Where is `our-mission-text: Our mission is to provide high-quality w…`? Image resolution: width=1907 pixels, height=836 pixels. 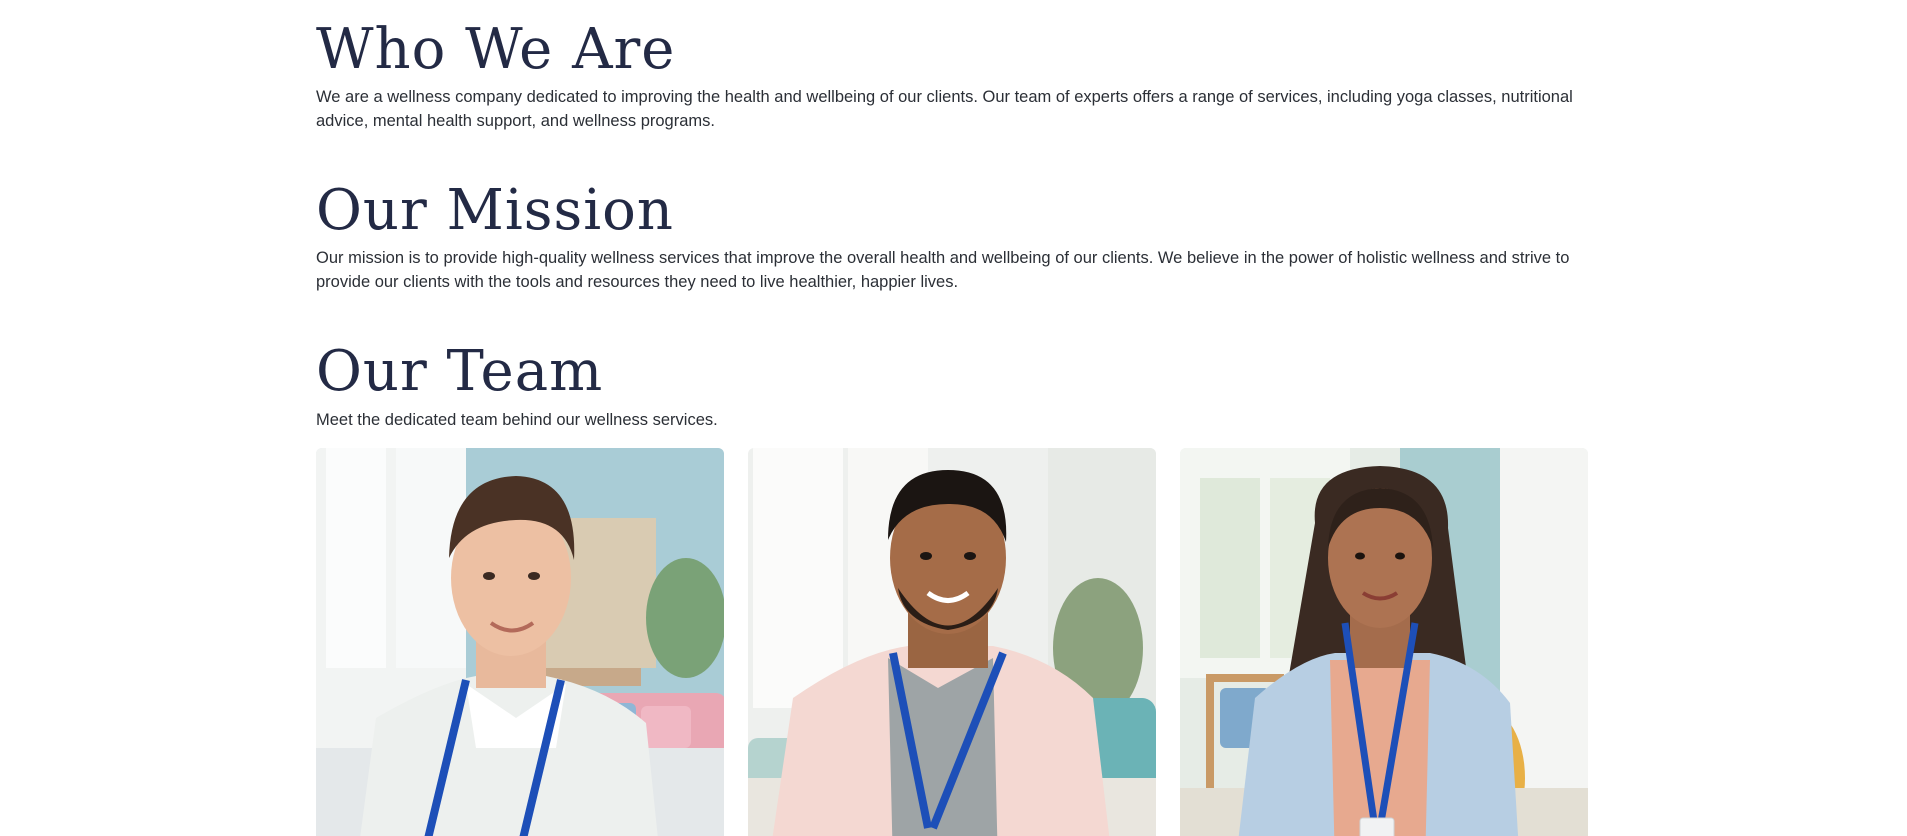 our-mission-text: Our mission is to provide high-quality w… is located at coordinates (943, 270).